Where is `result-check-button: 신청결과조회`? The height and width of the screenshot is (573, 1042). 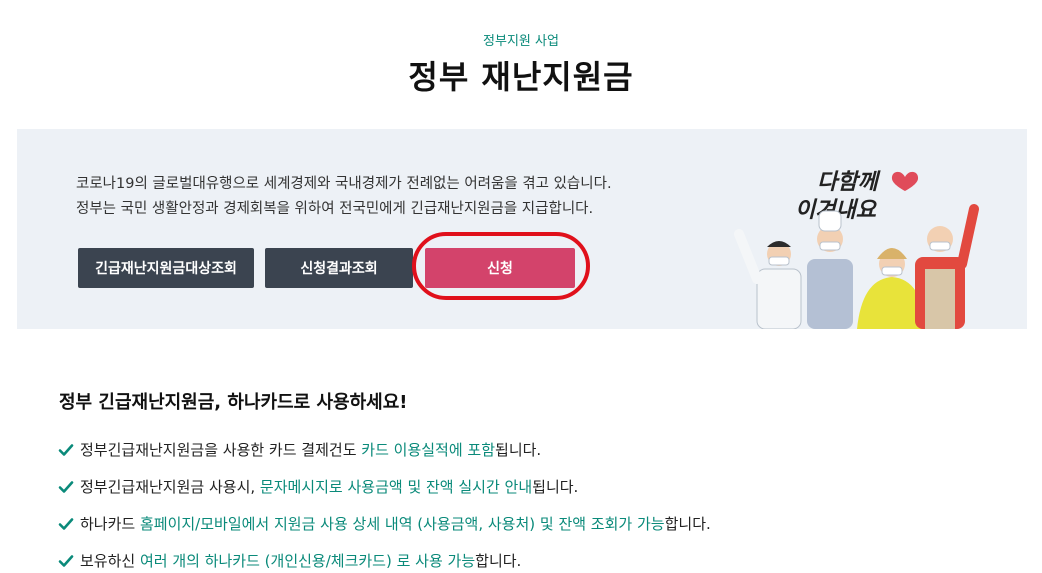 result-check-button: 신청결과조회 is located at coordinates (339, 268).